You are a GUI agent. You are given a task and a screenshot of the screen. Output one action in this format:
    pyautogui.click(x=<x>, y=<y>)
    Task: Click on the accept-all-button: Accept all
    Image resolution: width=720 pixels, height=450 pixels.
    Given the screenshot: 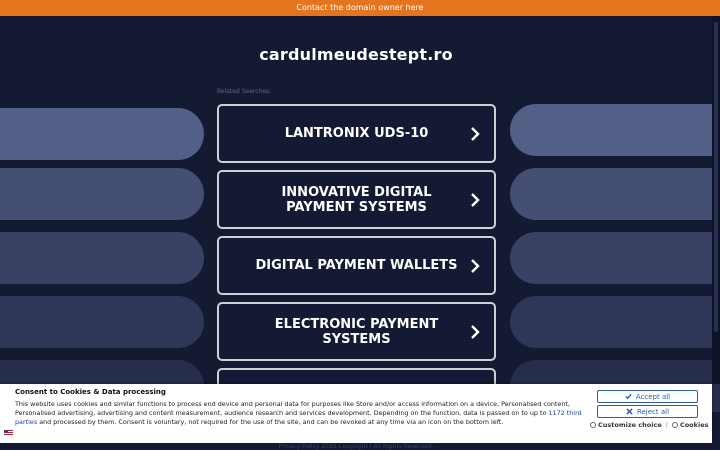 What is the action you would take?
    pyautogui.click(x=647, y=396)
    